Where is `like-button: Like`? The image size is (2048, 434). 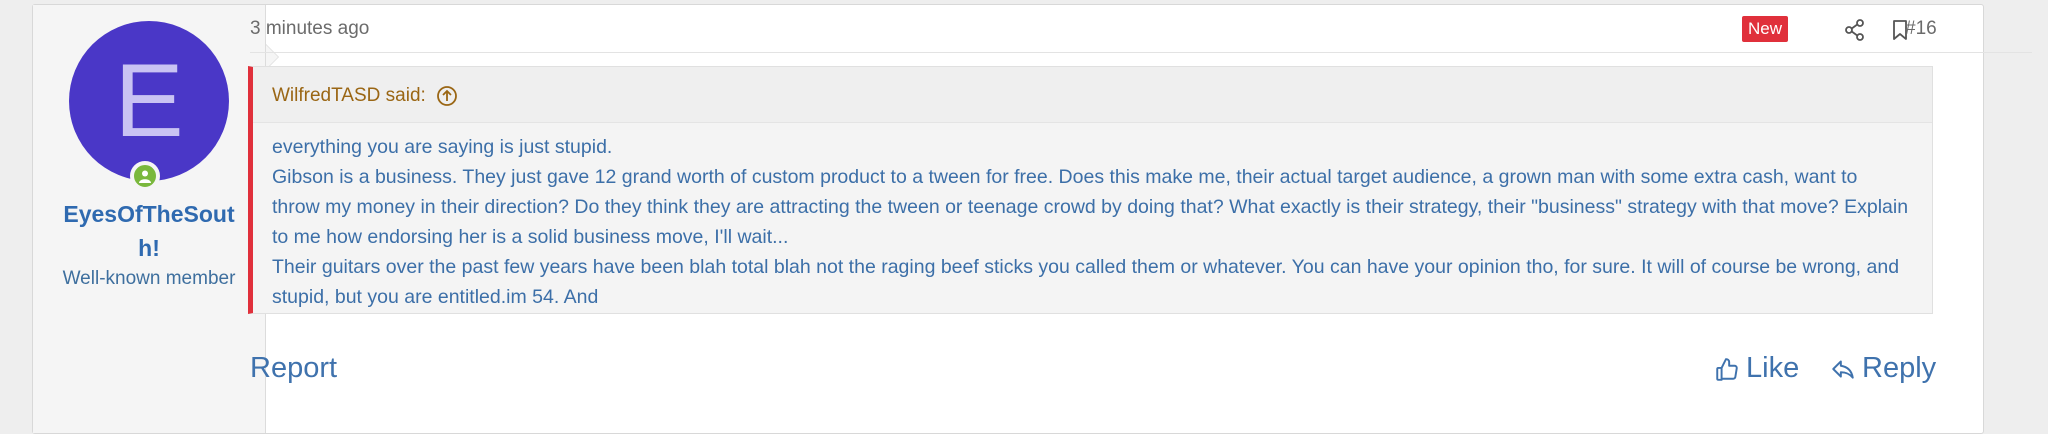
like-button: Like is located at coordinates (1756, 368).